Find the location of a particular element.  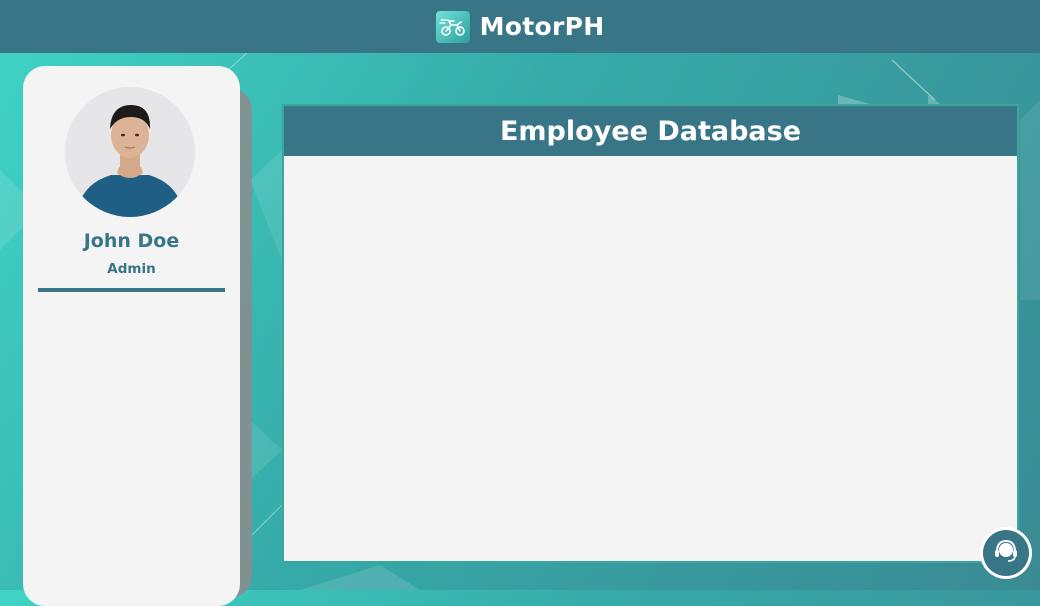

support-button is located at coordinates (1006, 553).